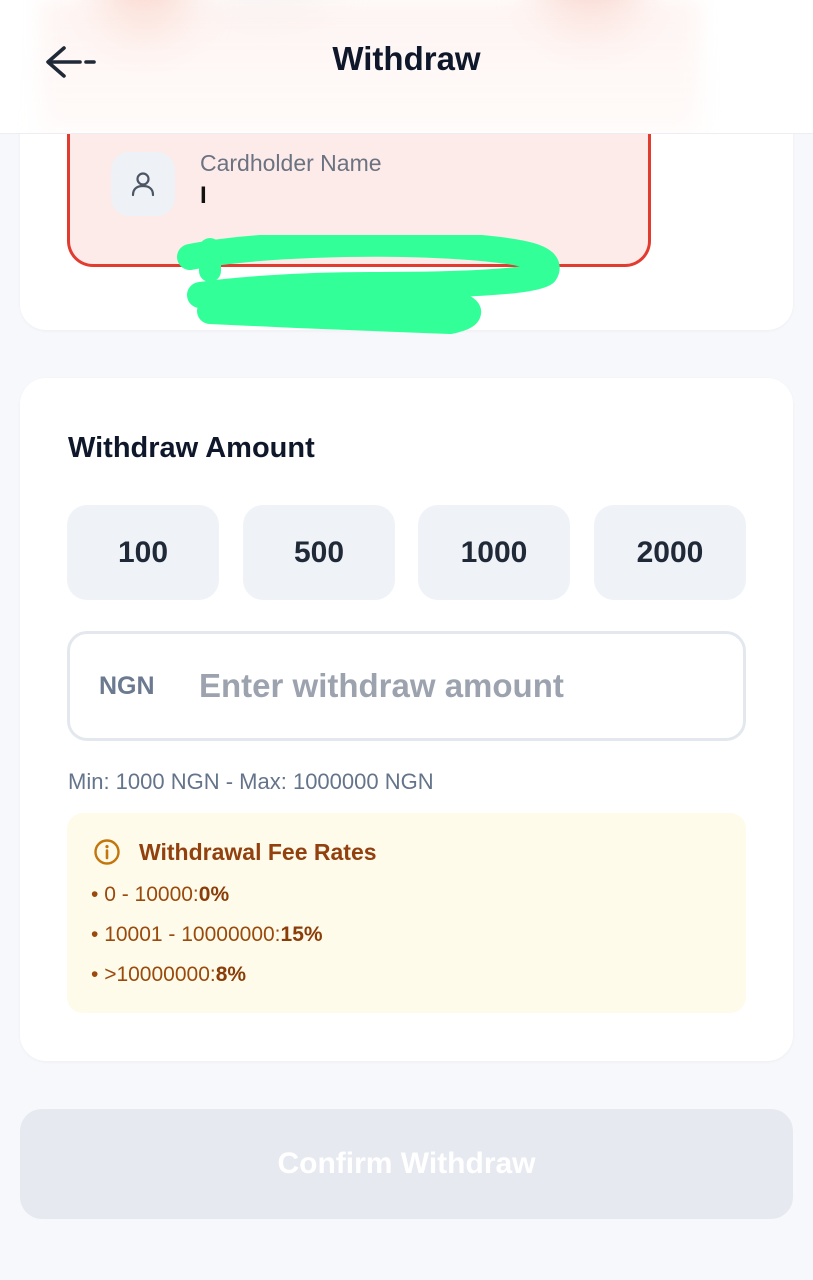 The image size is (813, 1280). Describe the element at coordinates (251, 781) in the screenshot. I see `amount-limits: Min: 1000 NGN - Max: 1000000 NGN` at that location.